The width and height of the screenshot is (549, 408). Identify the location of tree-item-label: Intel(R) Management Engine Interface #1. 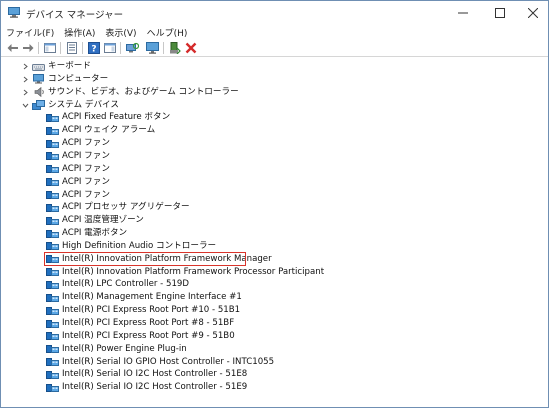
(152, 297).